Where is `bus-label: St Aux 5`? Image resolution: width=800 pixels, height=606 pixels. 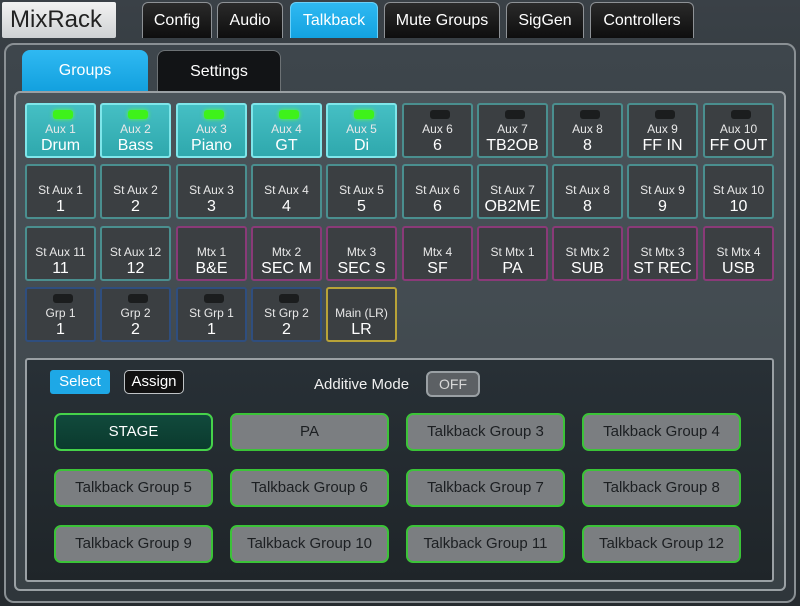
bus-label: St Aux 5 is located at coordinates (361, 190).